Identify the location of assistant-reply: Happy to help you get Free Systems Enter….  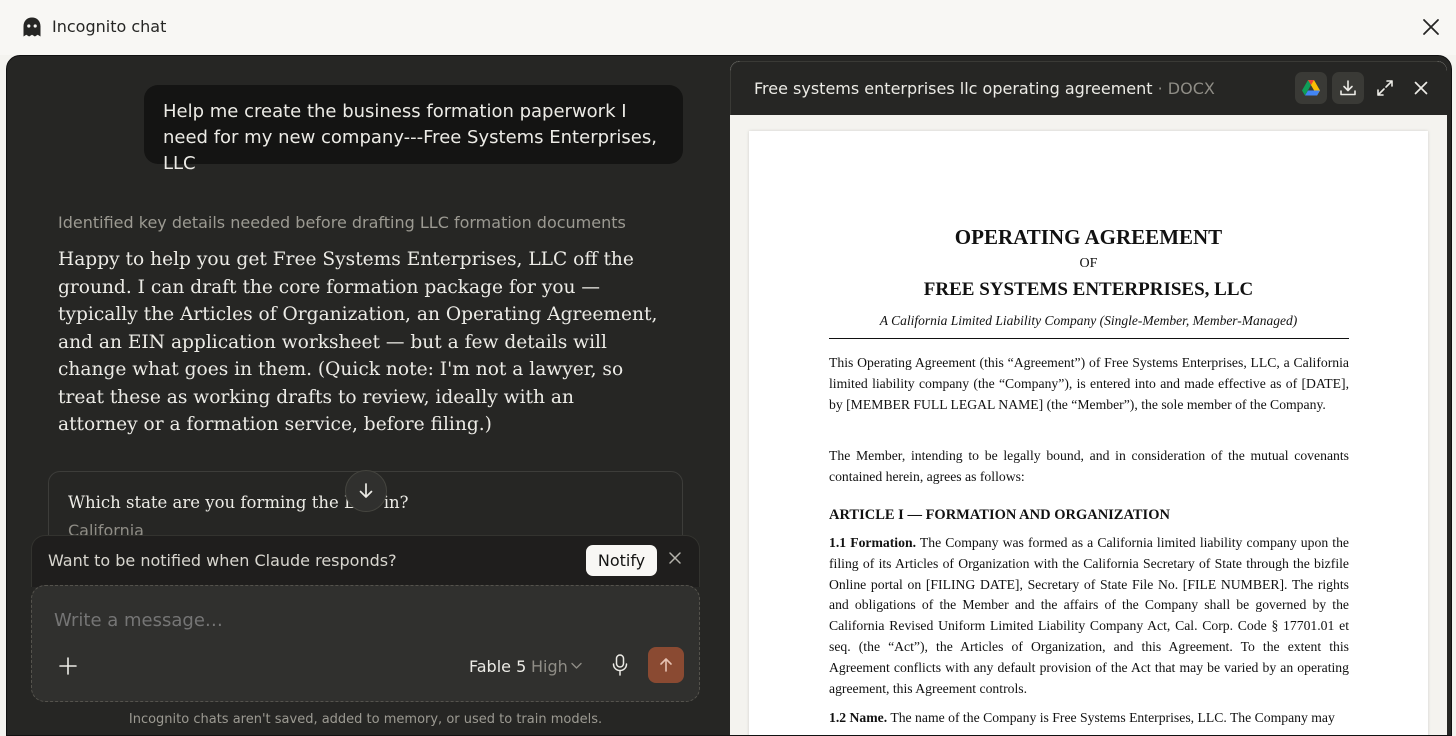
(358, 342).